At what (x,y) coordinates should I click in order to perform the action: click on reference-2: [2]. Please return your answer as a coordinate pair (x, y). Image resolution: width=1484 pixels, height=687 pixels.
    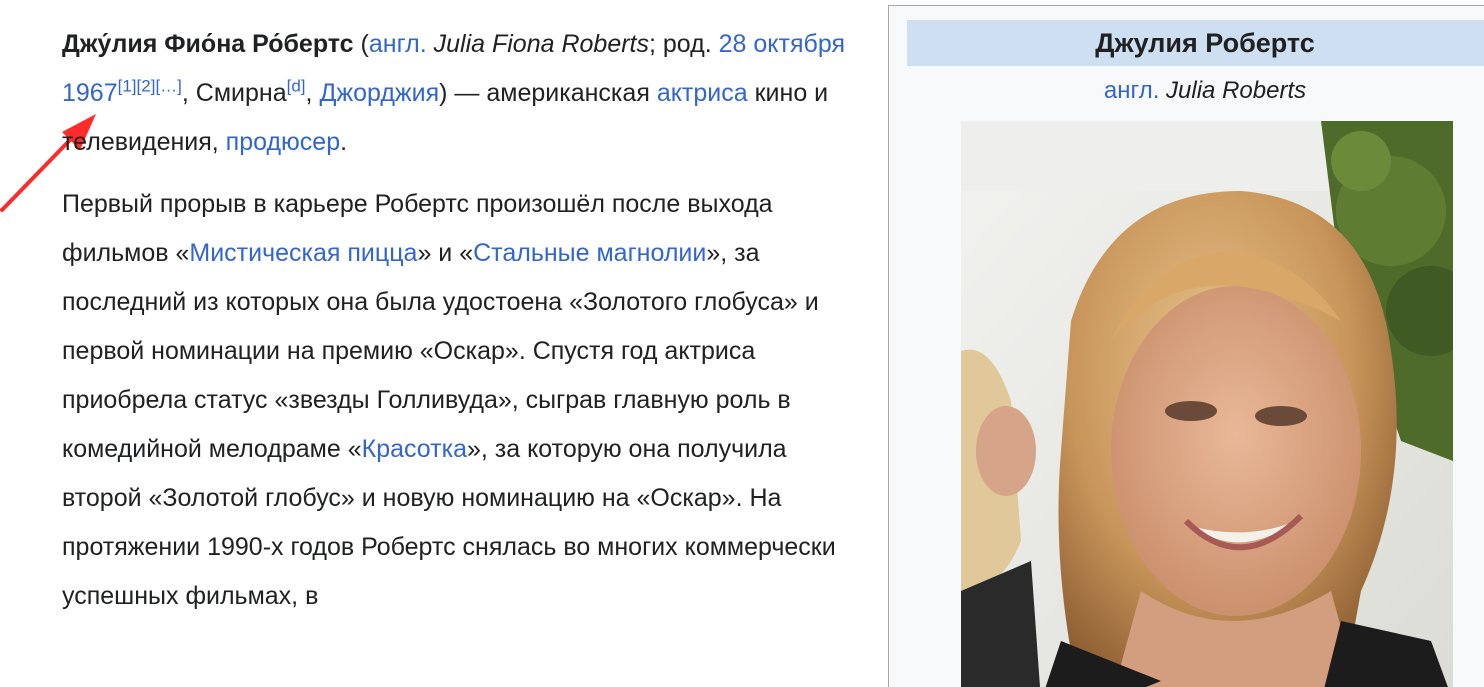
    Looking at the image, I should click on (146, 86).